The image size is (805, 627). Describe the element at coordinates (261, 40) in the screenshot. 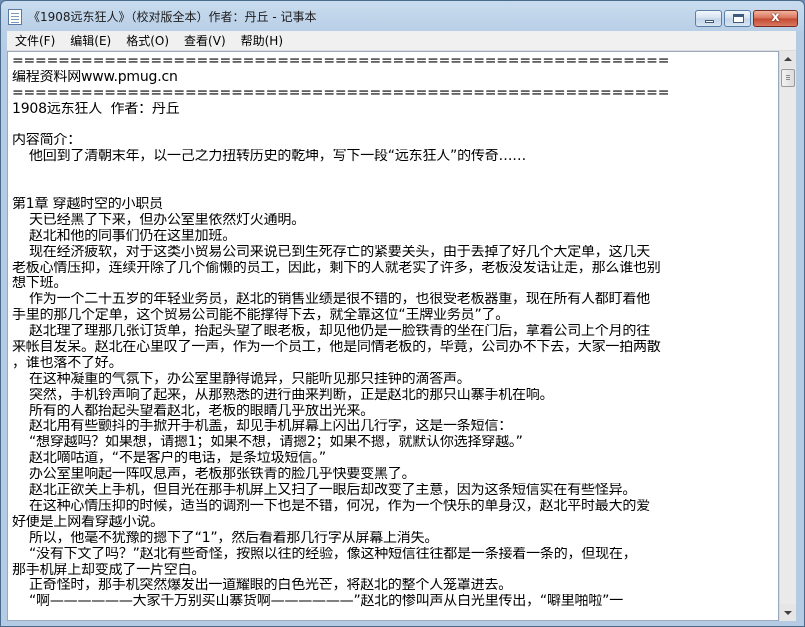

I see `menu-help: 帮助(H)` at that location.